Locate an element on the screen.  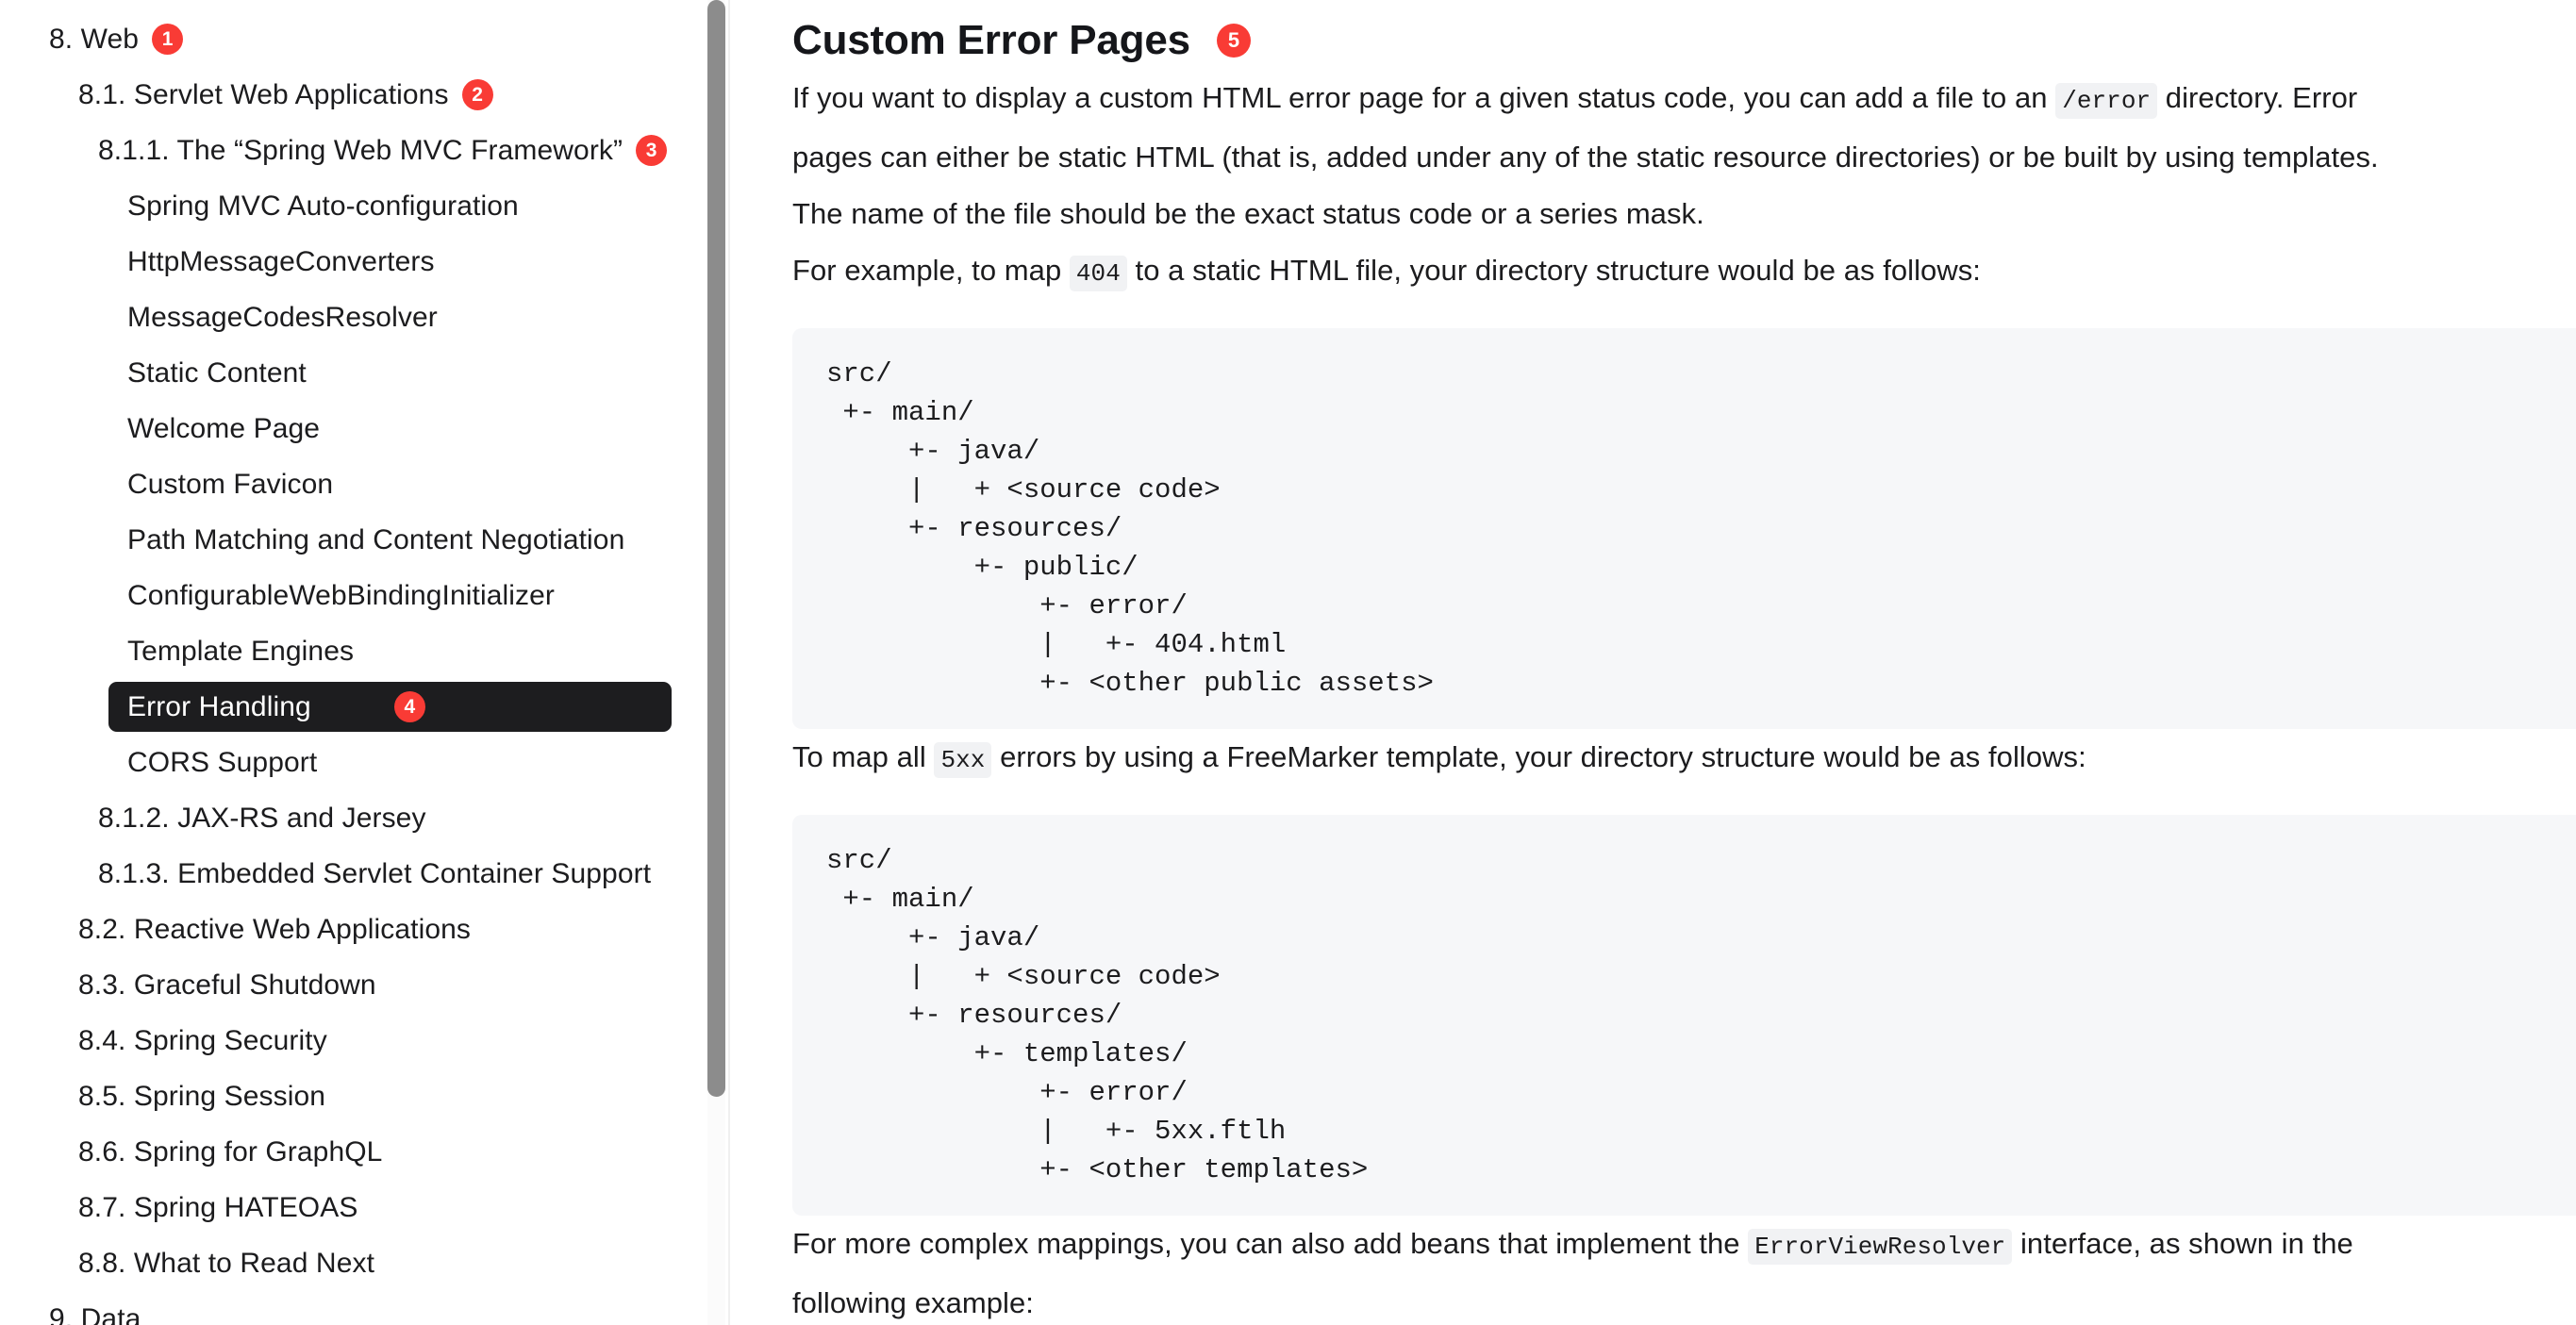
sidebar-item-path-matching-and-content-negotiation: Path Matching and Content Negotiation is located at coordinates (366, 540).